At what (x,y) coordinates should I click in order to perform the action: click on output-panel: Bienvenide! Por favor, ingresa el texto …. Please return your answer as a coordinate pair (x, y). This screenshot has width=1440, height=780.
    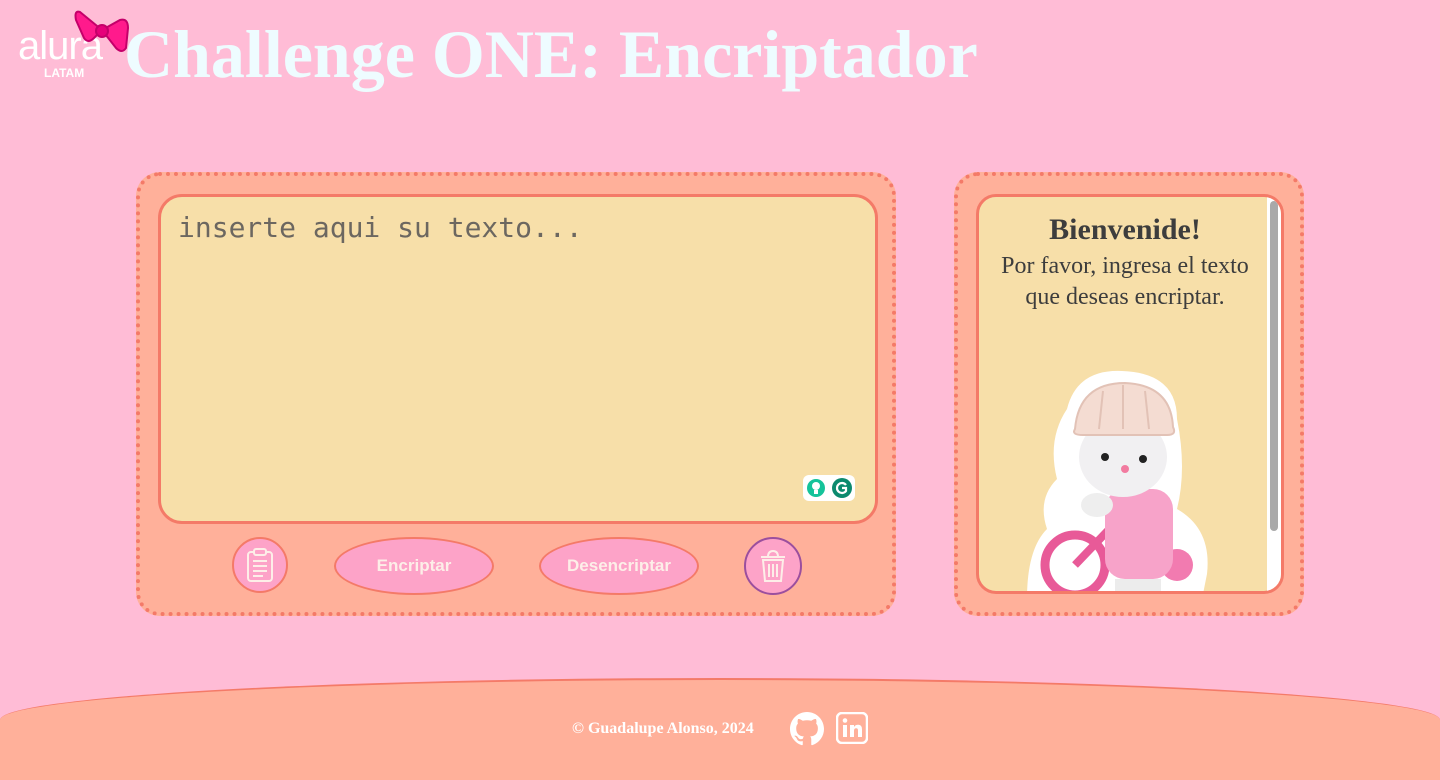
    Looking at the image, I should click on (1129, 394).